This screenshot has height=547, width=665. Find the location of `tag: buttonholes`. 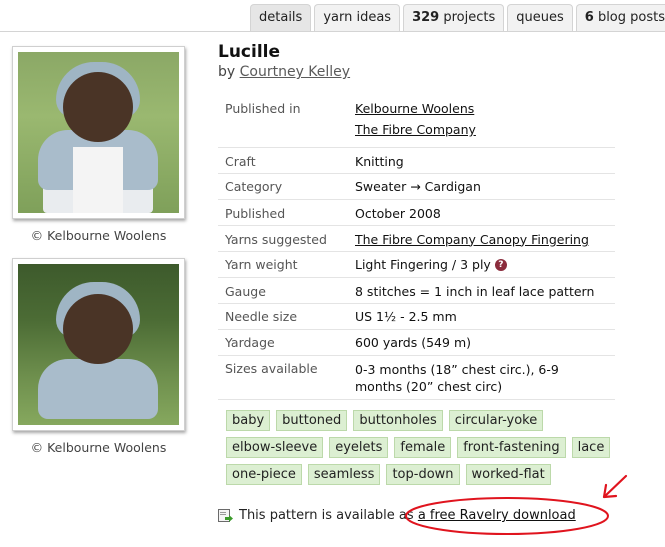

tag: buttonholes is located at coordinates (398, 420).